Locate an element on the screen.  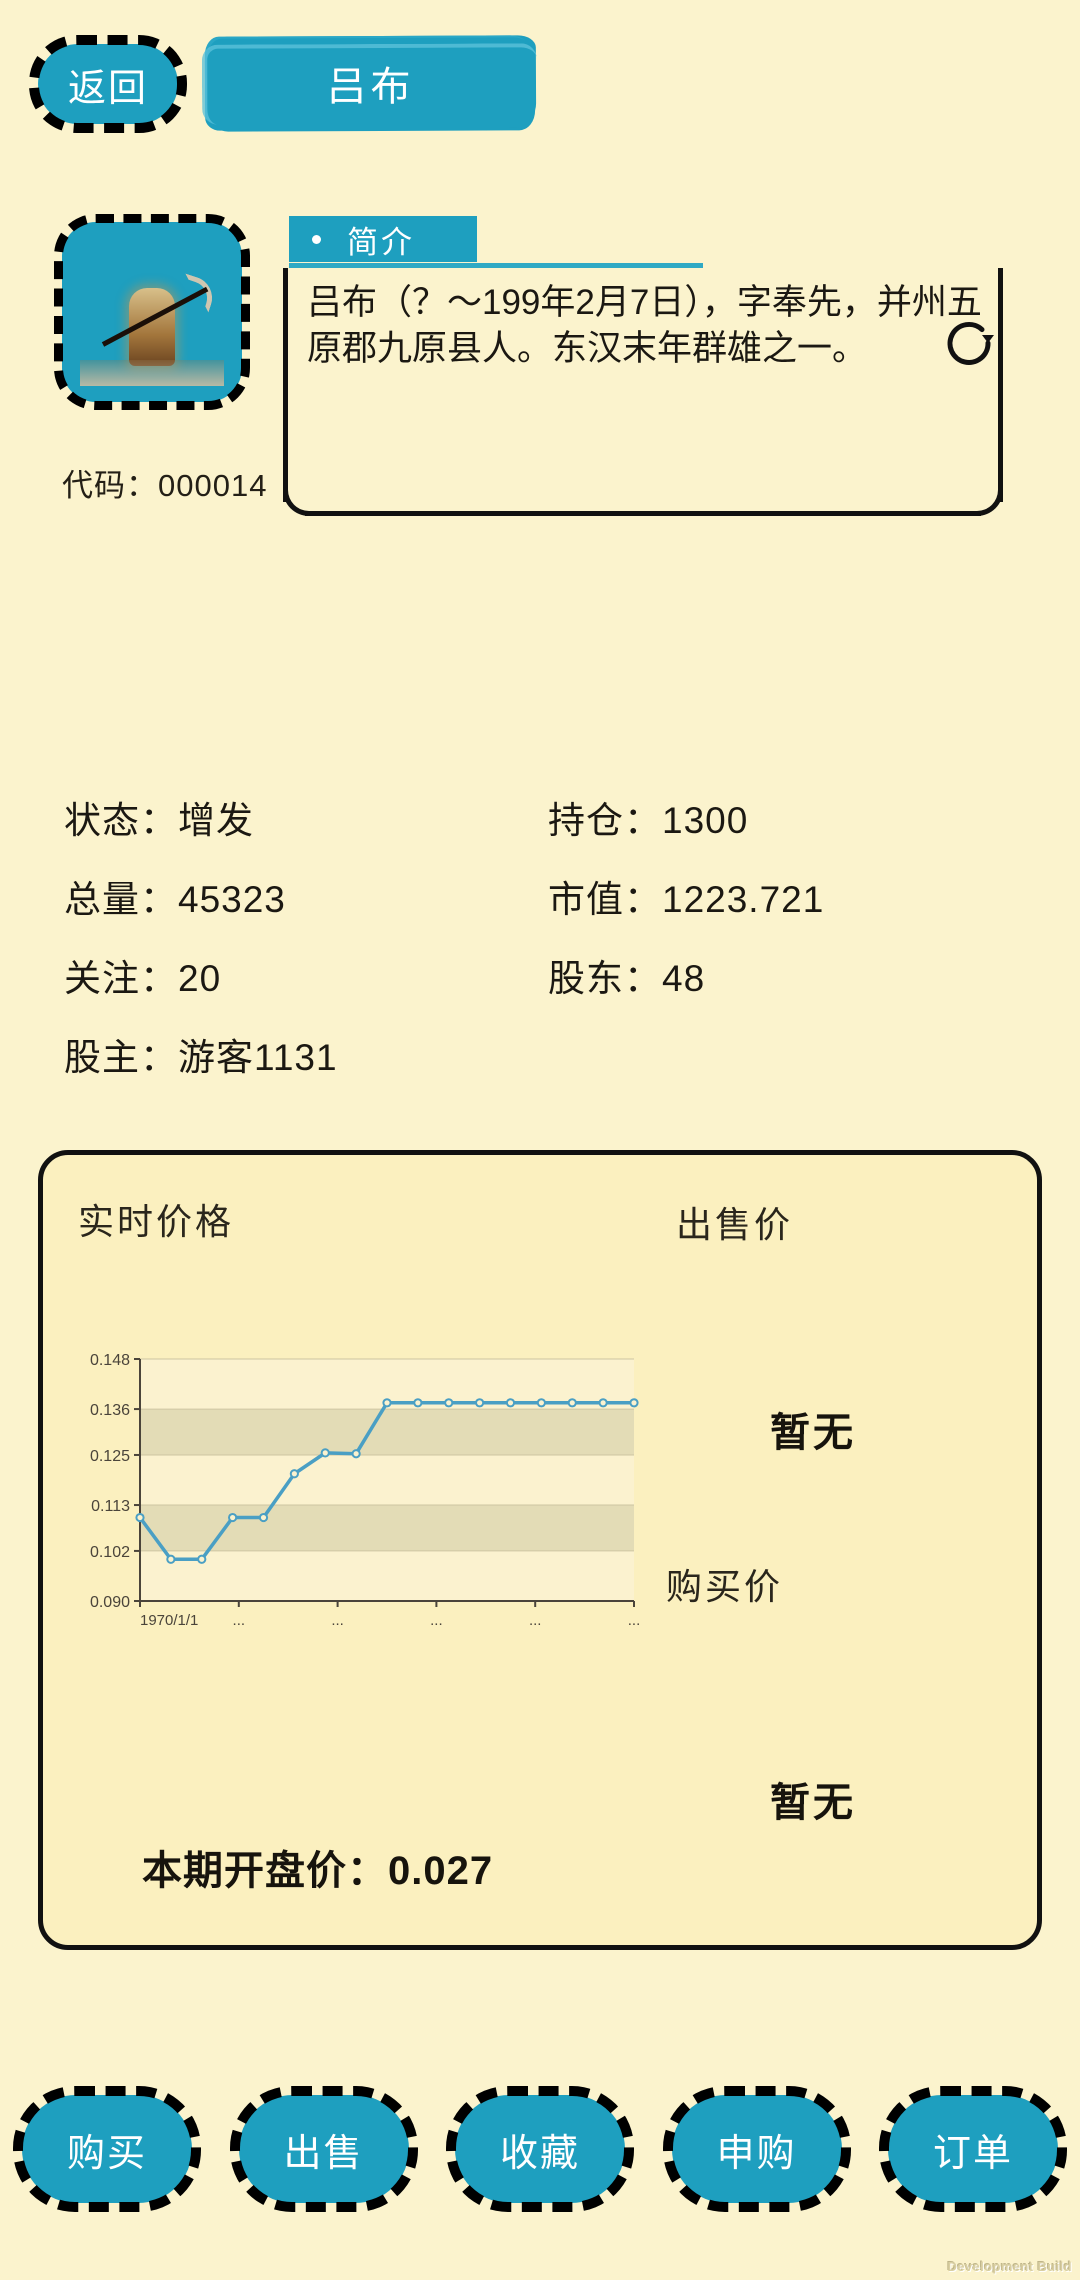
tab-intro-label: 简介 is located at coordinates (381, 242).